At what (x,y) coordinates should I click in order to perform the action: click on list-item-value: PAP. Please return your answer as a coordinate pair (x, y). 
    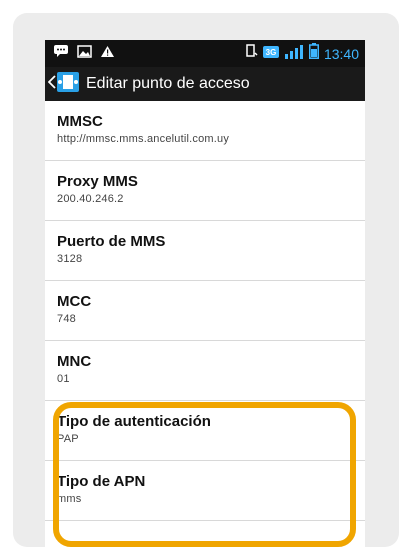
    Looking at the image, I should click on (68, 439).